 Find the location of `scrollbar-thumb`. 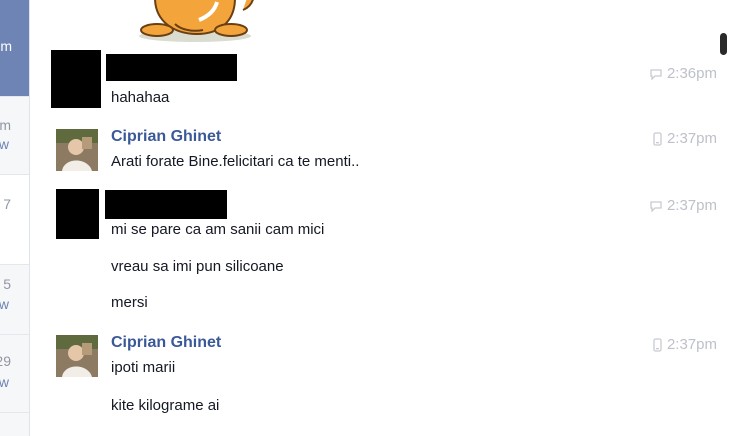

scrollbar-thumb is located at coordinates (723, 44).